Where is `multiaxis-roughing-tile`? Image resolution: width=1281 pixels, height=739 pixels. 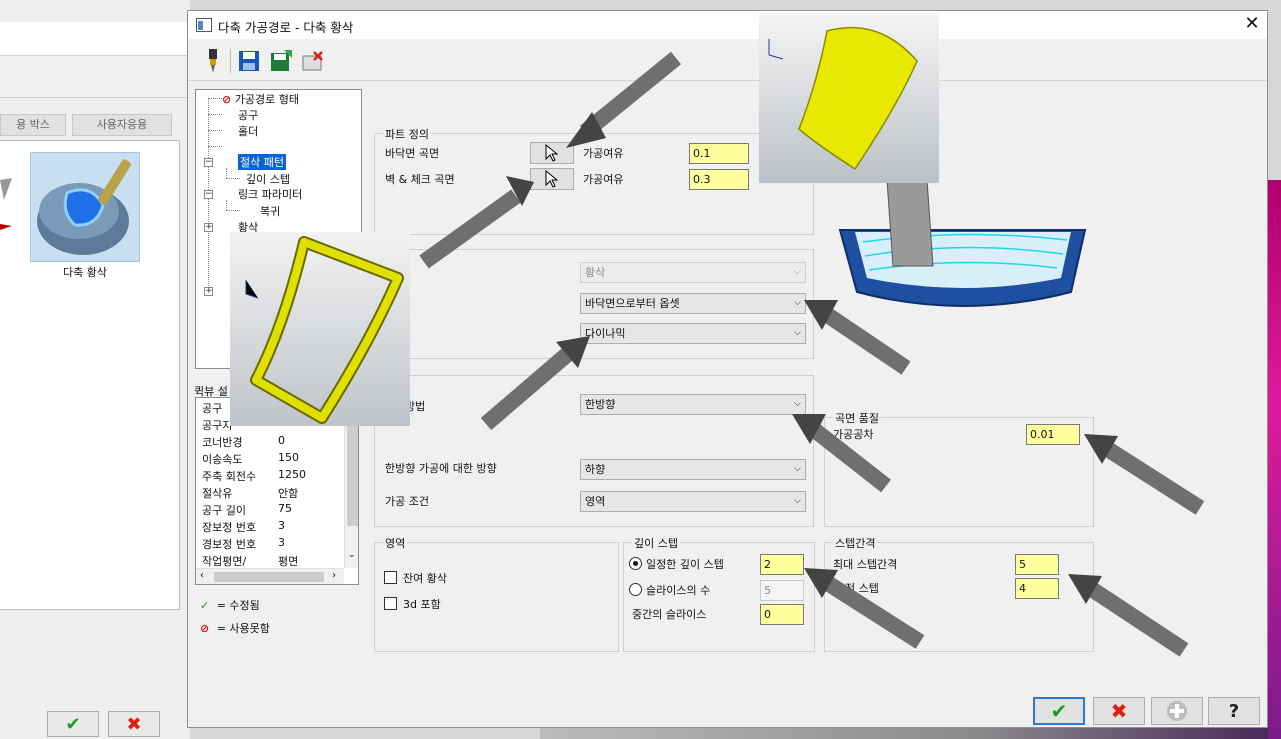
multiaxis-roughing-tile is located at coordinates (85, 207).